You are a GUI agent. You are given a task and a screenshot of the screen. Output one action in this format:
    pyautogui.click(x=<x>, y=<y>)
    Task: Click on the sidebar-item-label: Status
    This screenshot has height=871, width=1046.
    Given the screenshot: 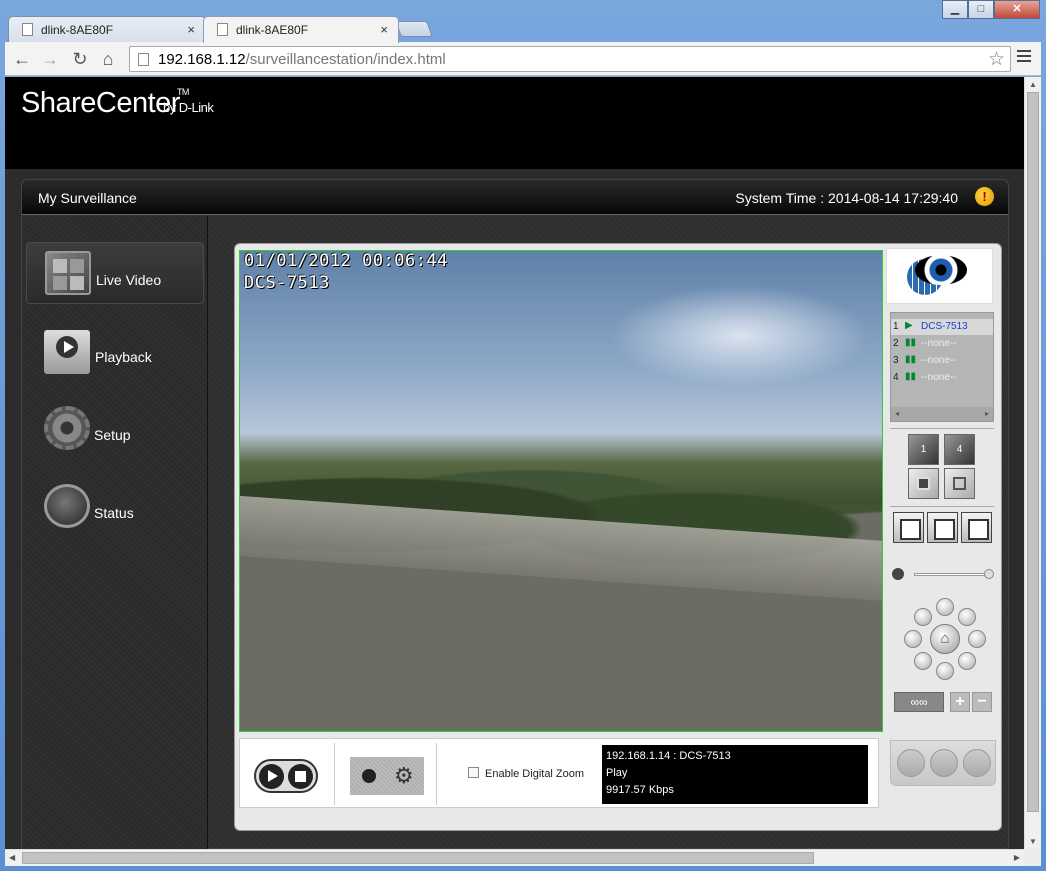 What is the action you would take?
    pyautogui.click(x=114, y=513)
    